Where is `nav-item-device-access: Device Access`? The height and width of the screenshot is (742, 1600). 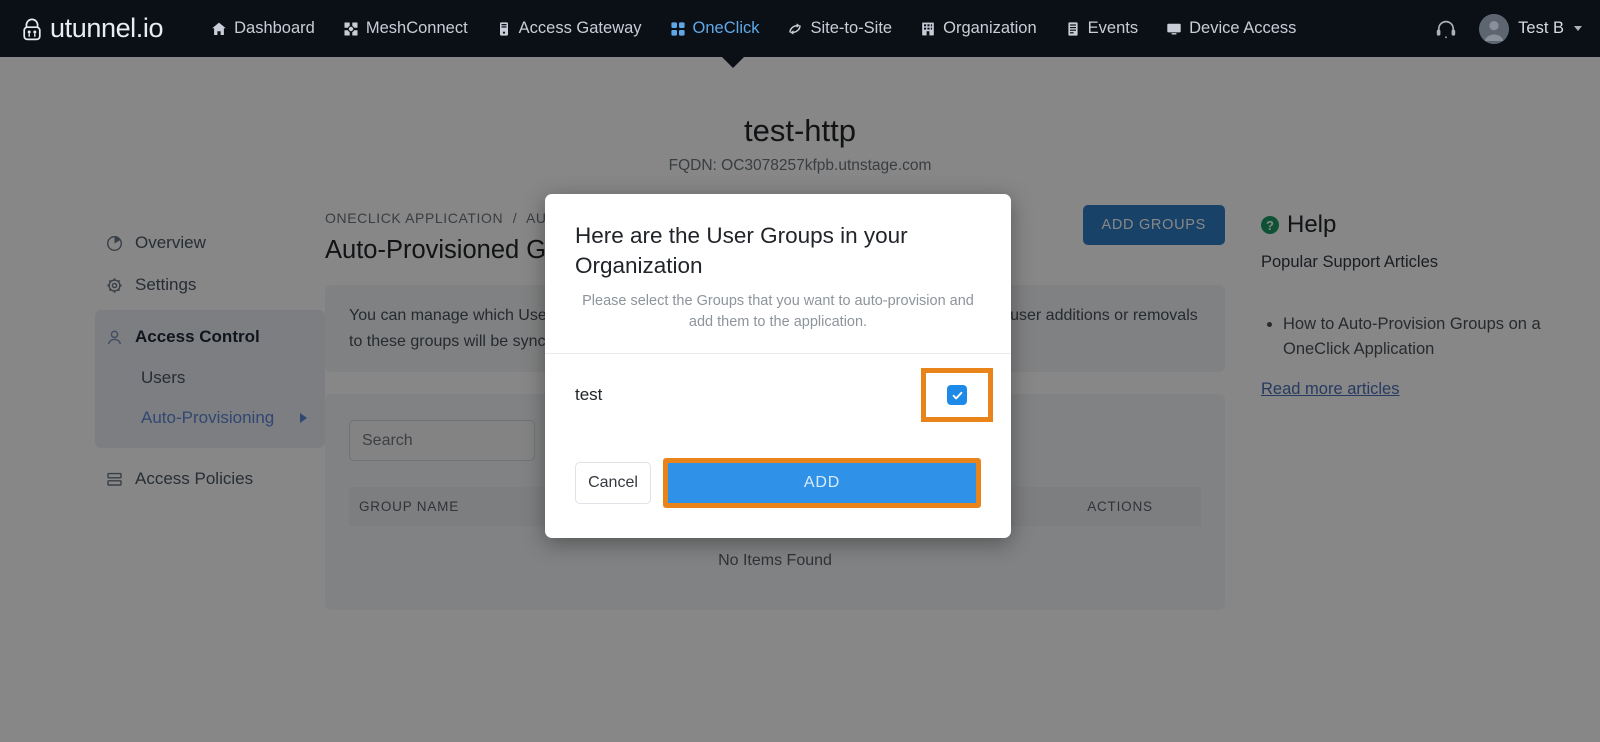 nav-item-device-access: Device Access is located at coordinates (1231, 28).